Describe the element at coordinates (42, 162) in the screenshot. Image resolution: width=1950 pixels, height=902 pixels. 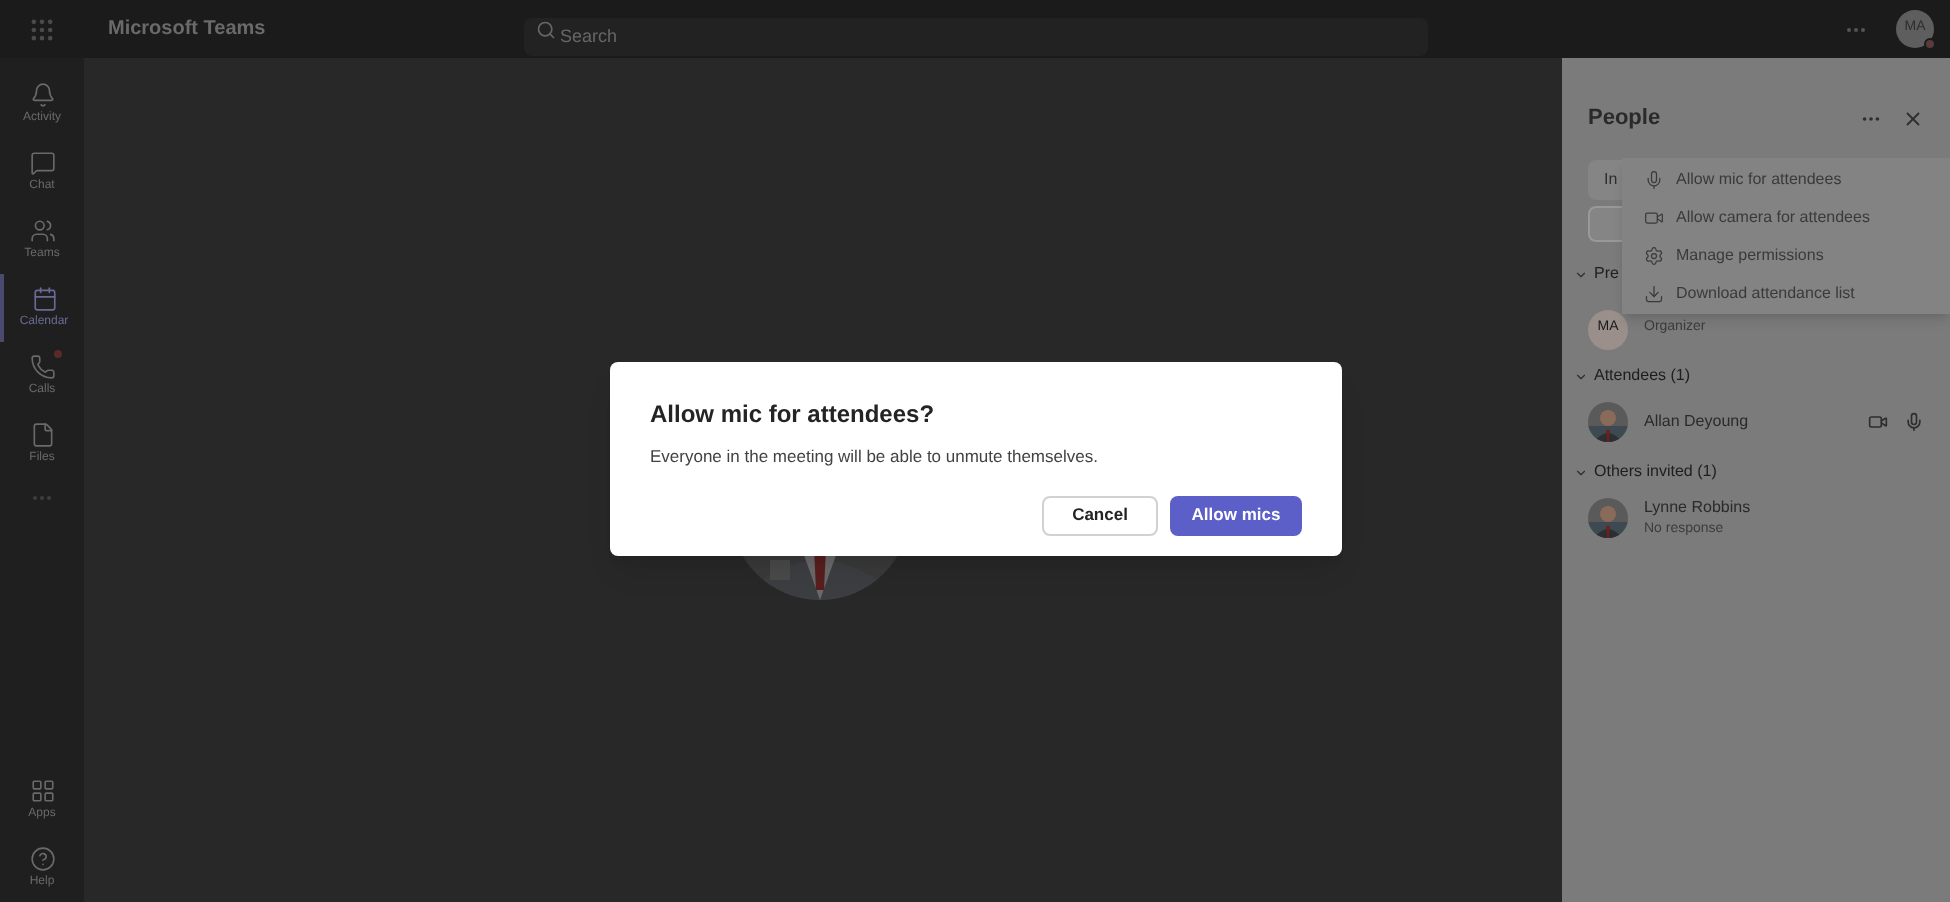
I see `chat-bubble-icon` at that location.